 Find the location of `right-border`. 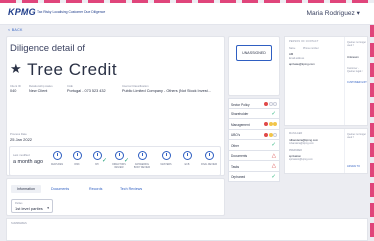

right-border is located at coordinates (372, 122).